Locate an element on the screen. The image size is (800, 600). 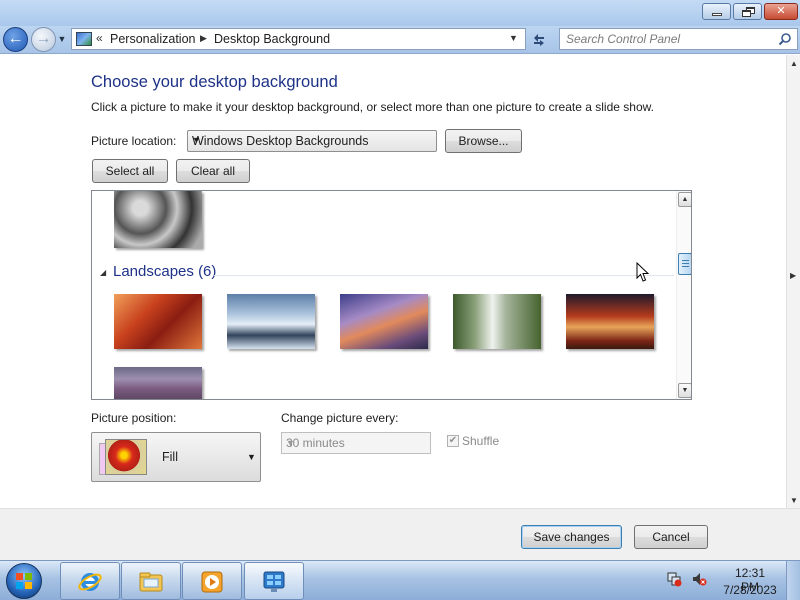
forward-arrow-icon: → is located at coordinates (43, 38).